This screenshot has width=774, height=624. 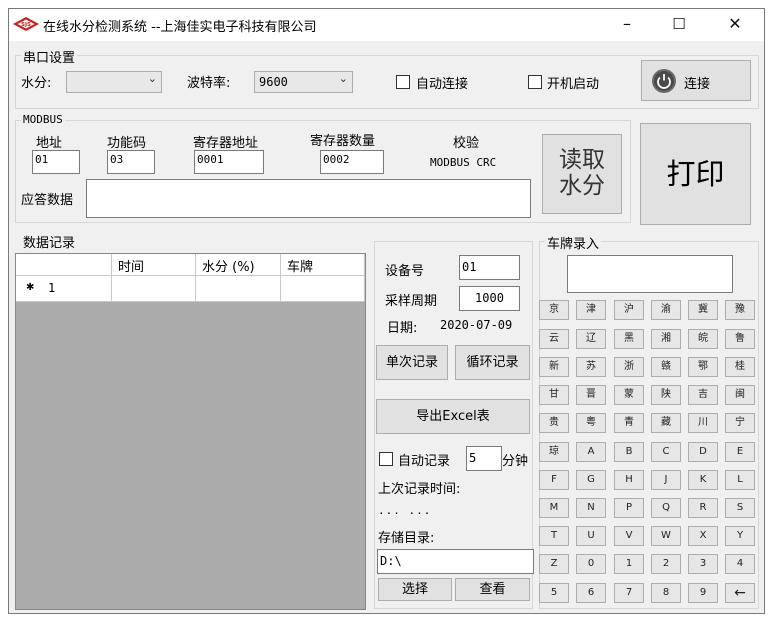 I want to click on response-data-field, so click(x=308, y=198).